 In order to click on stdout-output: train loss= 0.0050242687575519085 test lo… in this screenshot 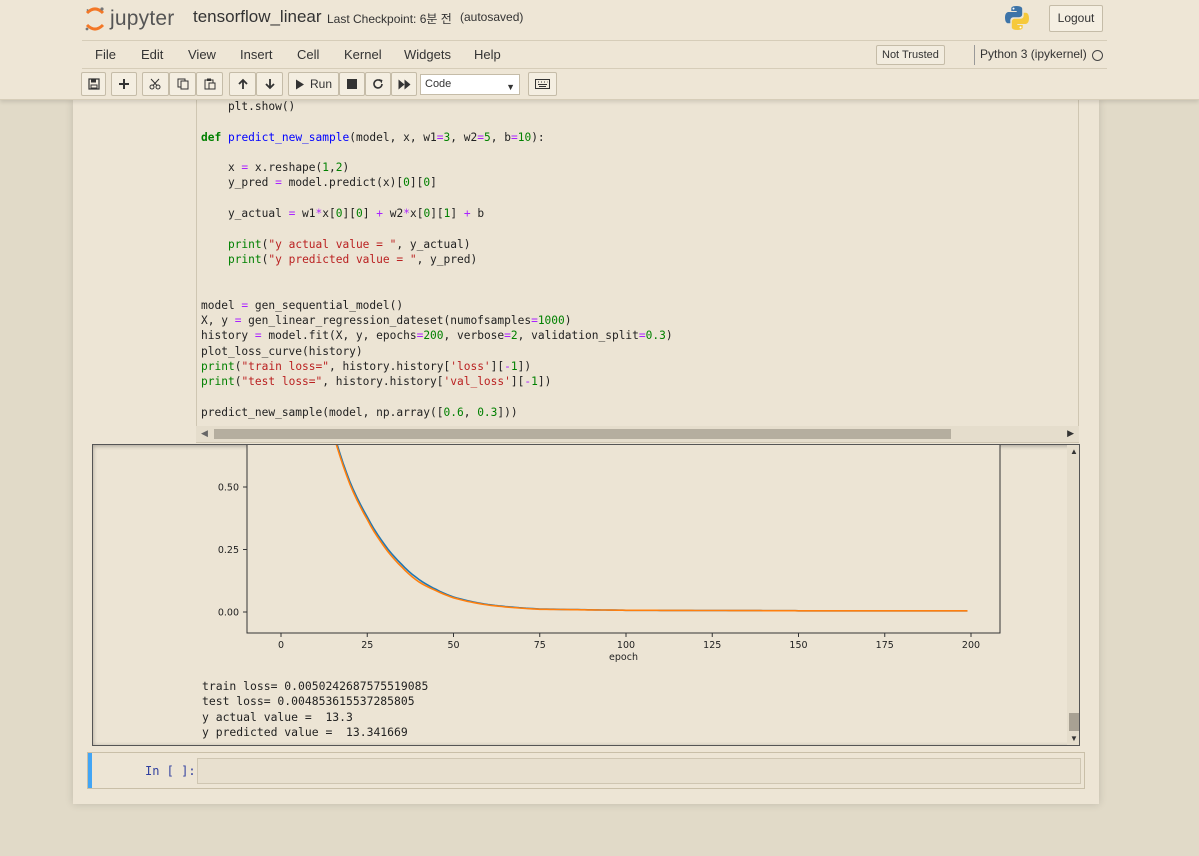, I will do `click(315, 709)`.